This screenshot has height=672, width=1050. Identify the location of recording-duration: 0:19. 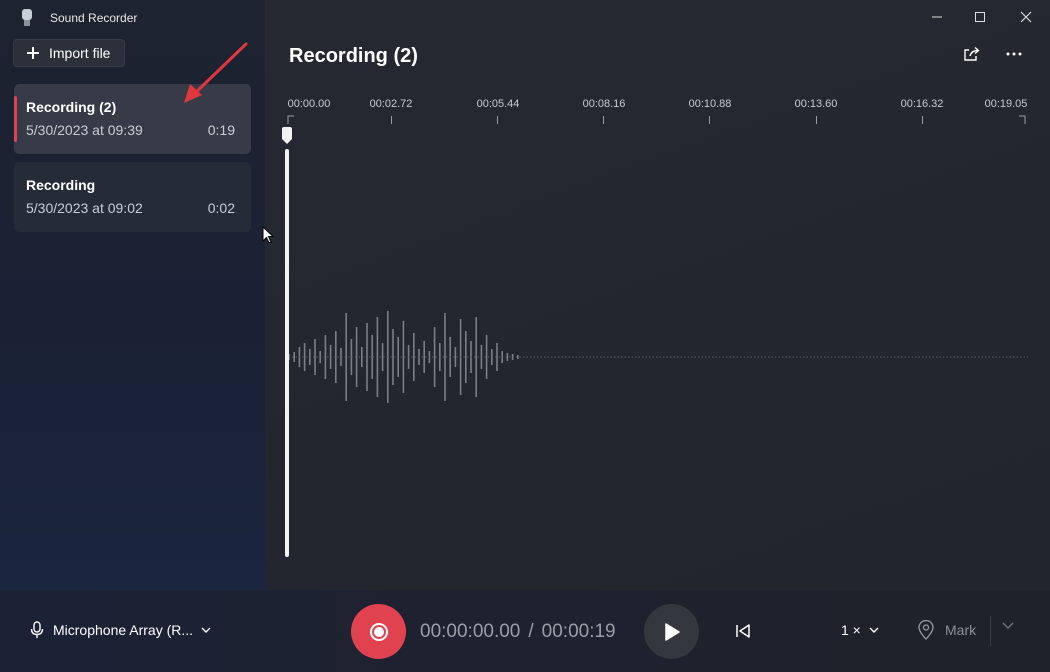
(221, 130).